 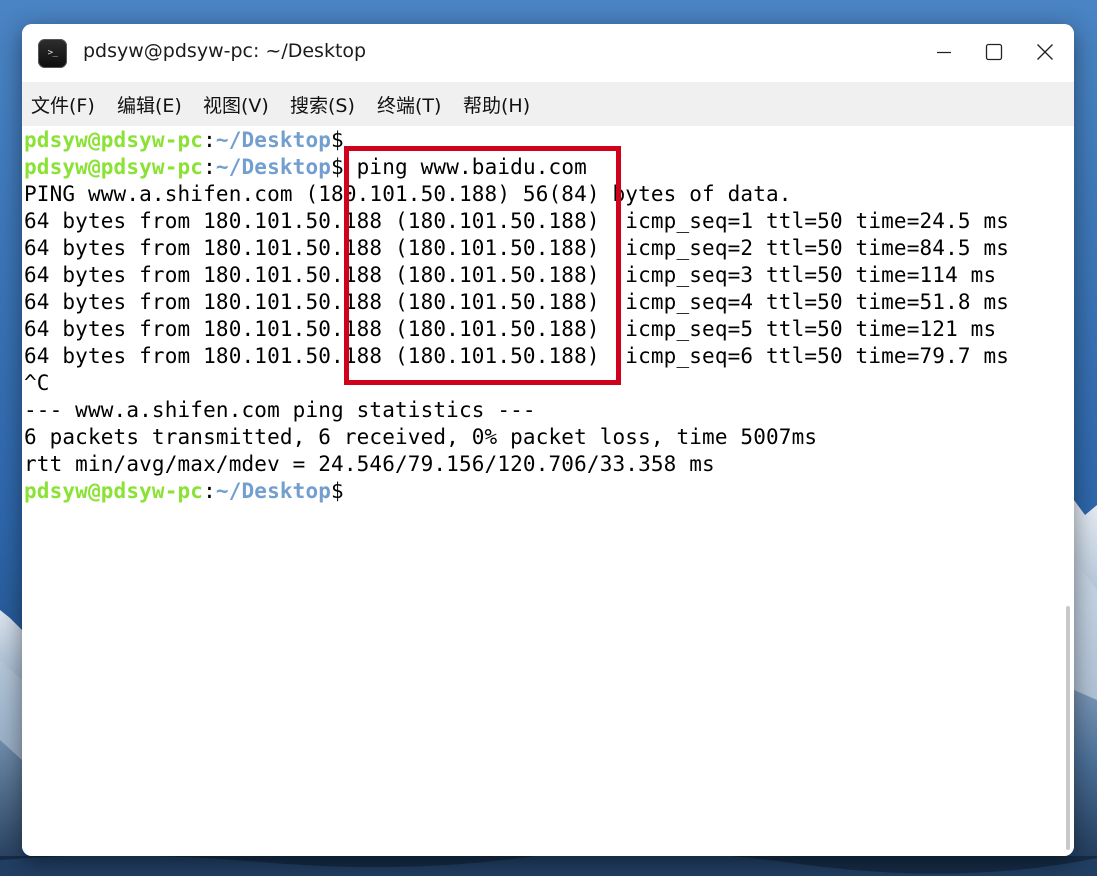 I want to click on minimize-button, so click(x=944, y=52).